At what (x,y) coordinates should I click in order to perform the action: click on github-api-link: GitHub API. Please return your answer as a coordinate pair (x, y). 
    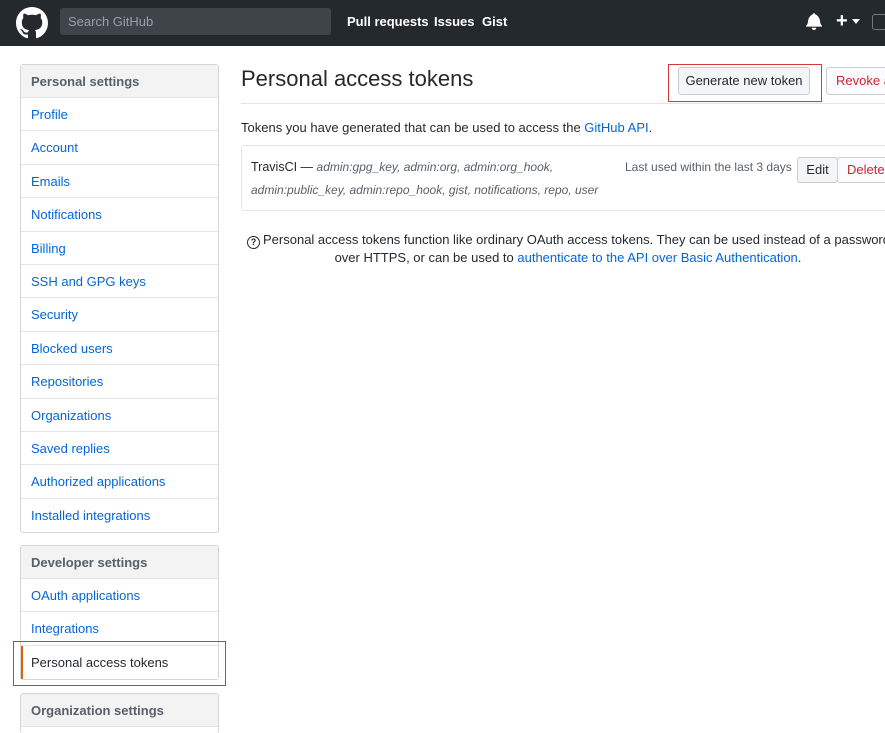
    Looking at the image, I should click on (616, 127).